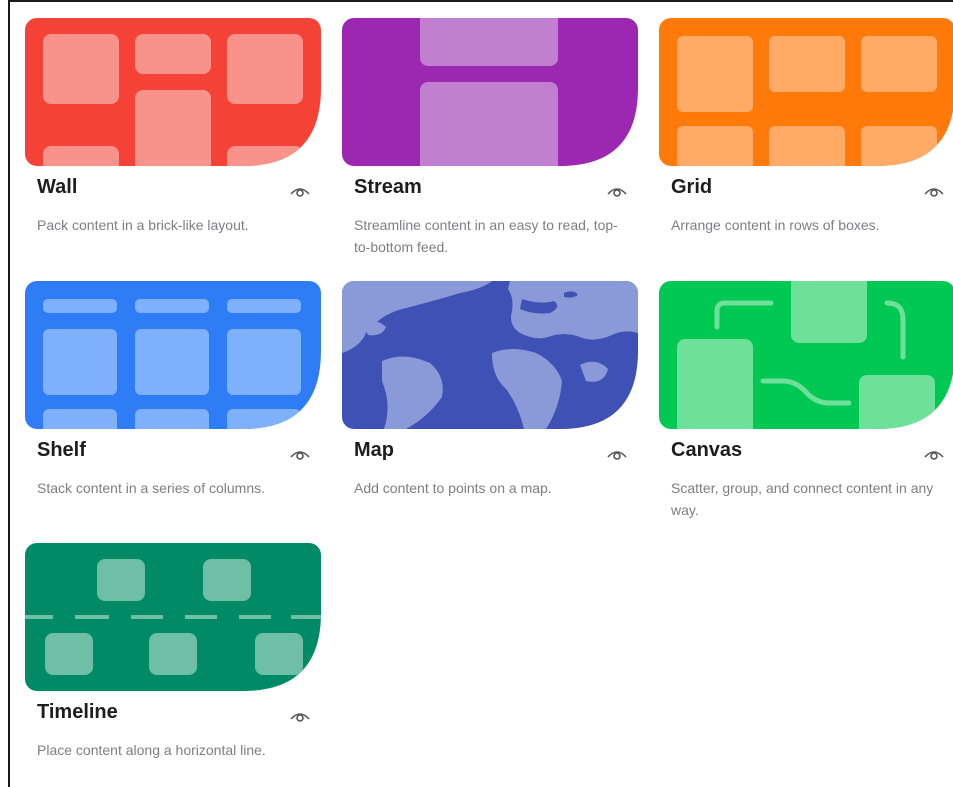 The height and width of the screenshot is (787, 953). I want to click on wall-description: Pack content in a brick-like layout., so click(143, 225).